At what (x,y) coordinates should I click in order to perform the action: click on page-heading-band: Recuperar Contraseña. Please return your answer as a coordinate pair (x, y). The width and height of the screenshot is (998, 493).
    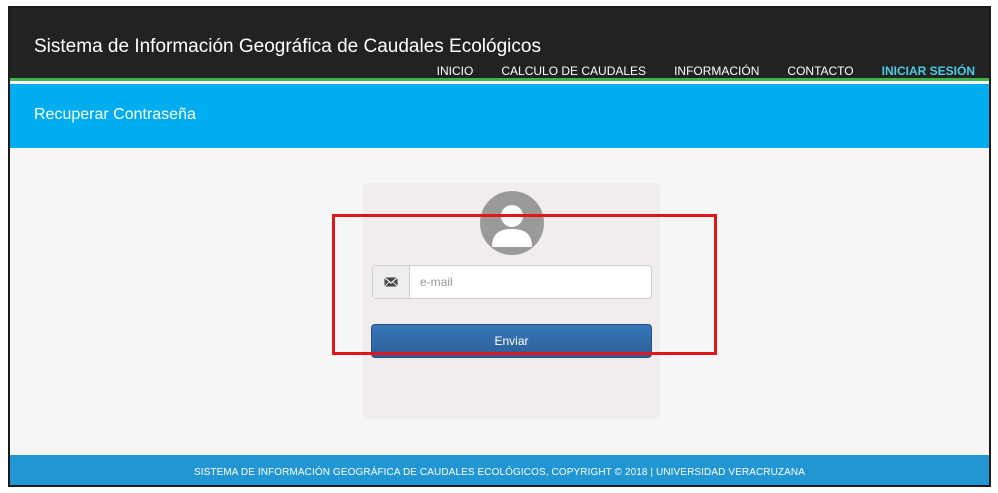
    Looking at the image, I should click on (499, 116).